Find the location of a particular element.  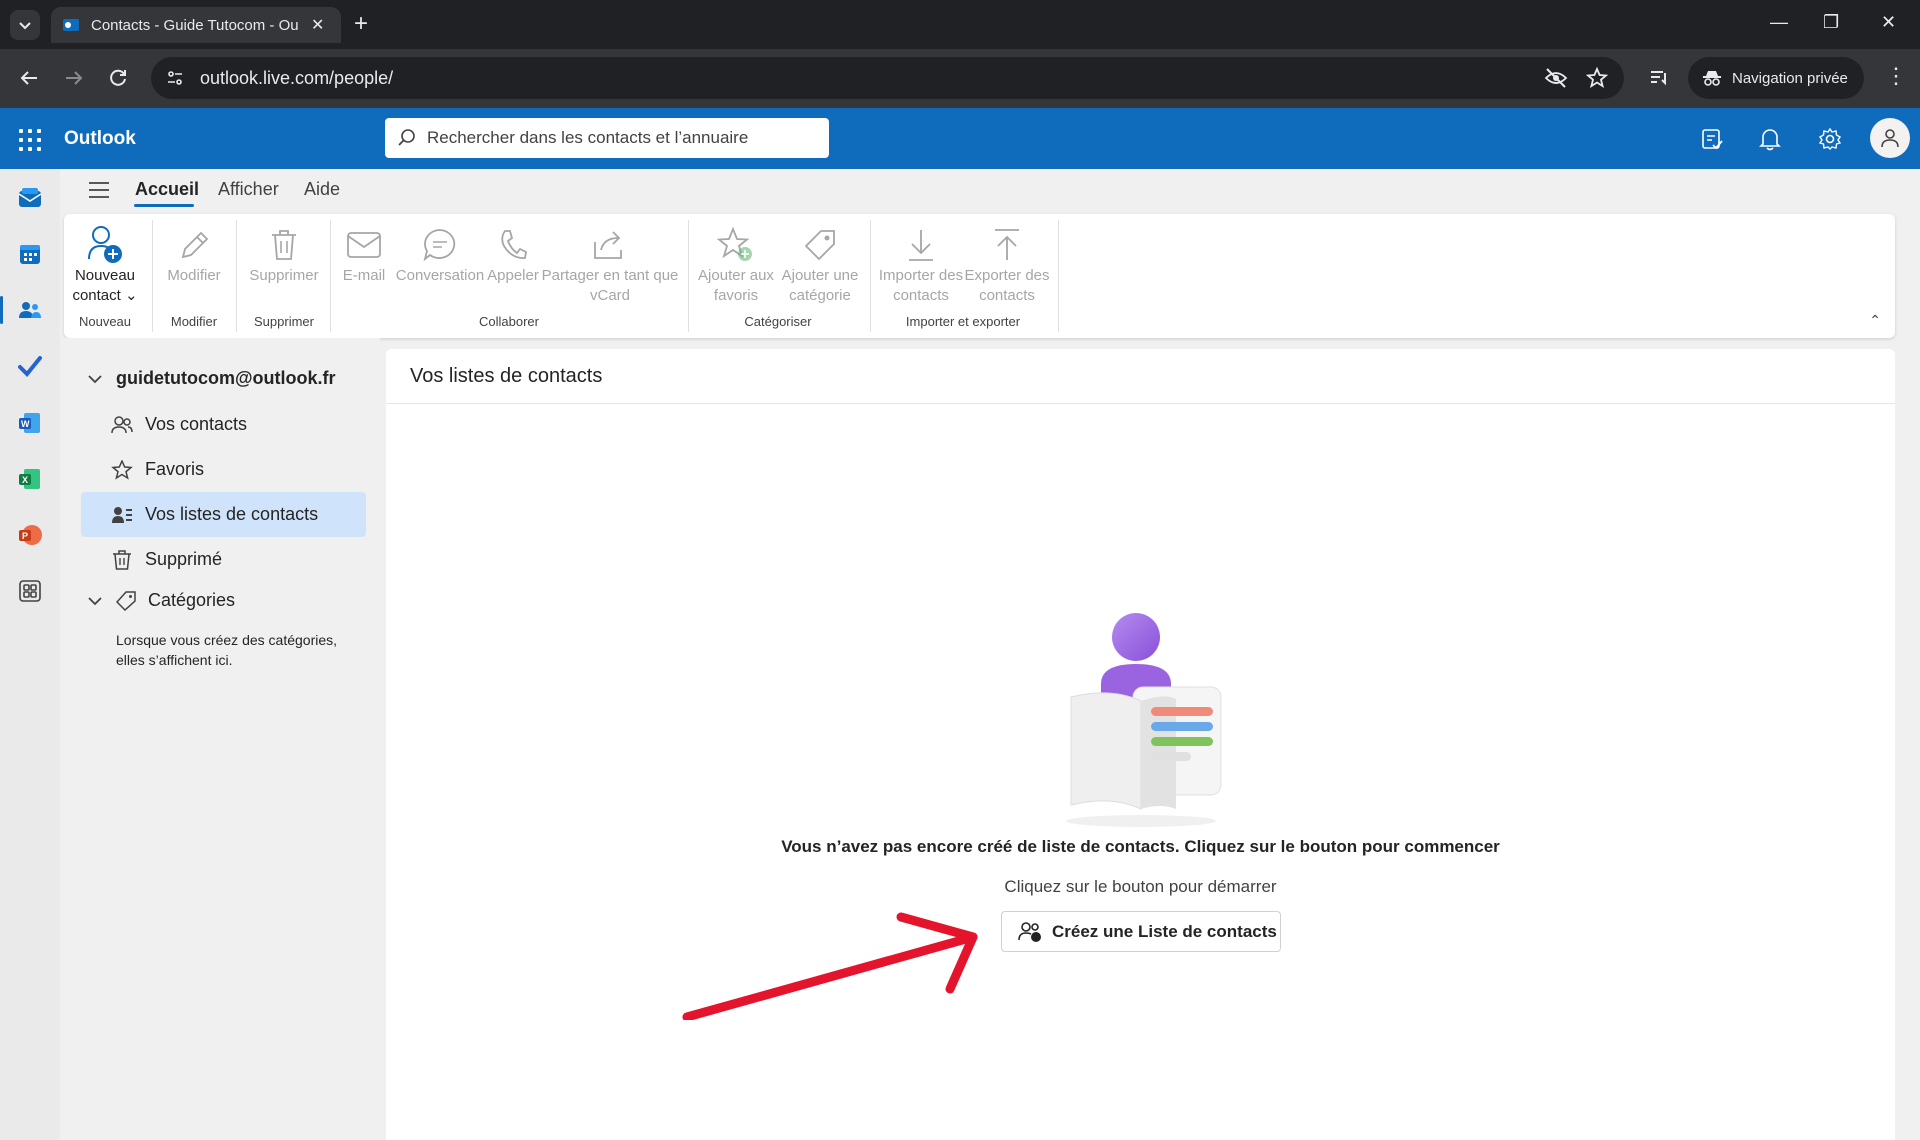

new-contact-label-2: contact is located at coordinates (96, 295).